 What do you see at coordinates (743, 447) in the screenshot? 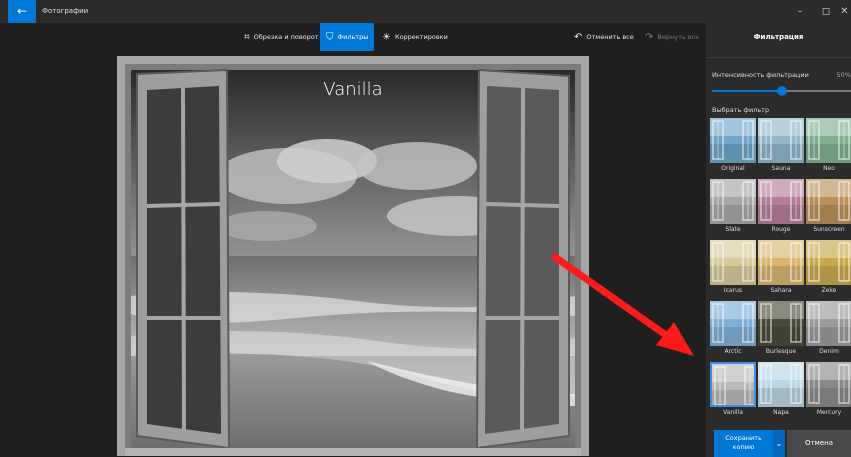
I see `save-copy-label-2: копию` at bounding box center [743, 447].